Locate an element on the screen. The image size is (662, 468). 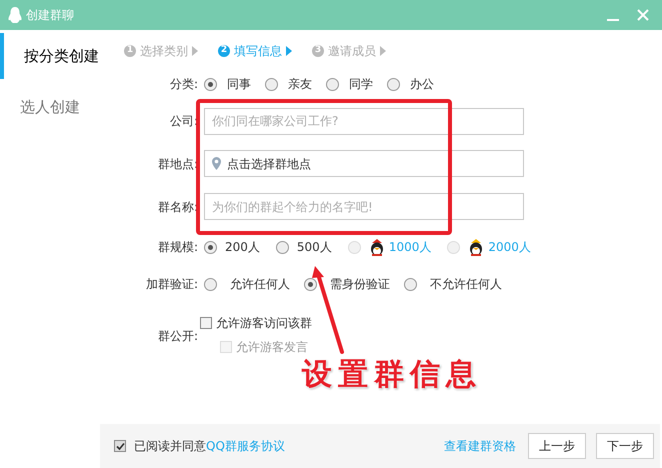
field-label: 群公开: is located at coordinates (177, 336).